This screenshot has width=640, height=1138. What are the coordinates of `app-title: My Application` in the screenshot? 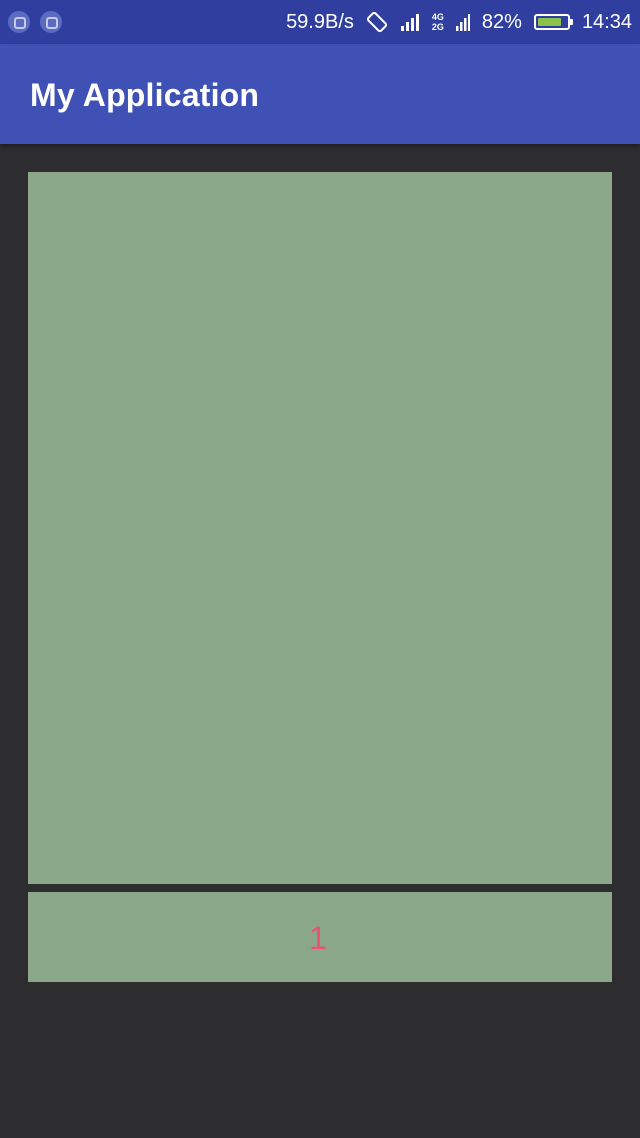 It's located at (145, 95).